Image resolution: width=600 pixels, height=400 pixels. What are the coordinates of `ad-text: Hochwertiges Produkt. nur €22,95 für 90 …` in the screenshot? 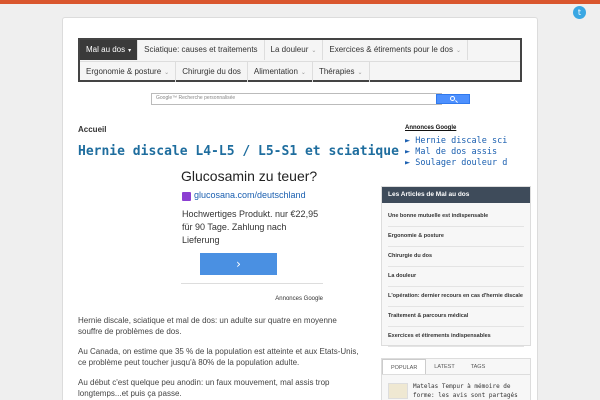 It's located at (250, 227).